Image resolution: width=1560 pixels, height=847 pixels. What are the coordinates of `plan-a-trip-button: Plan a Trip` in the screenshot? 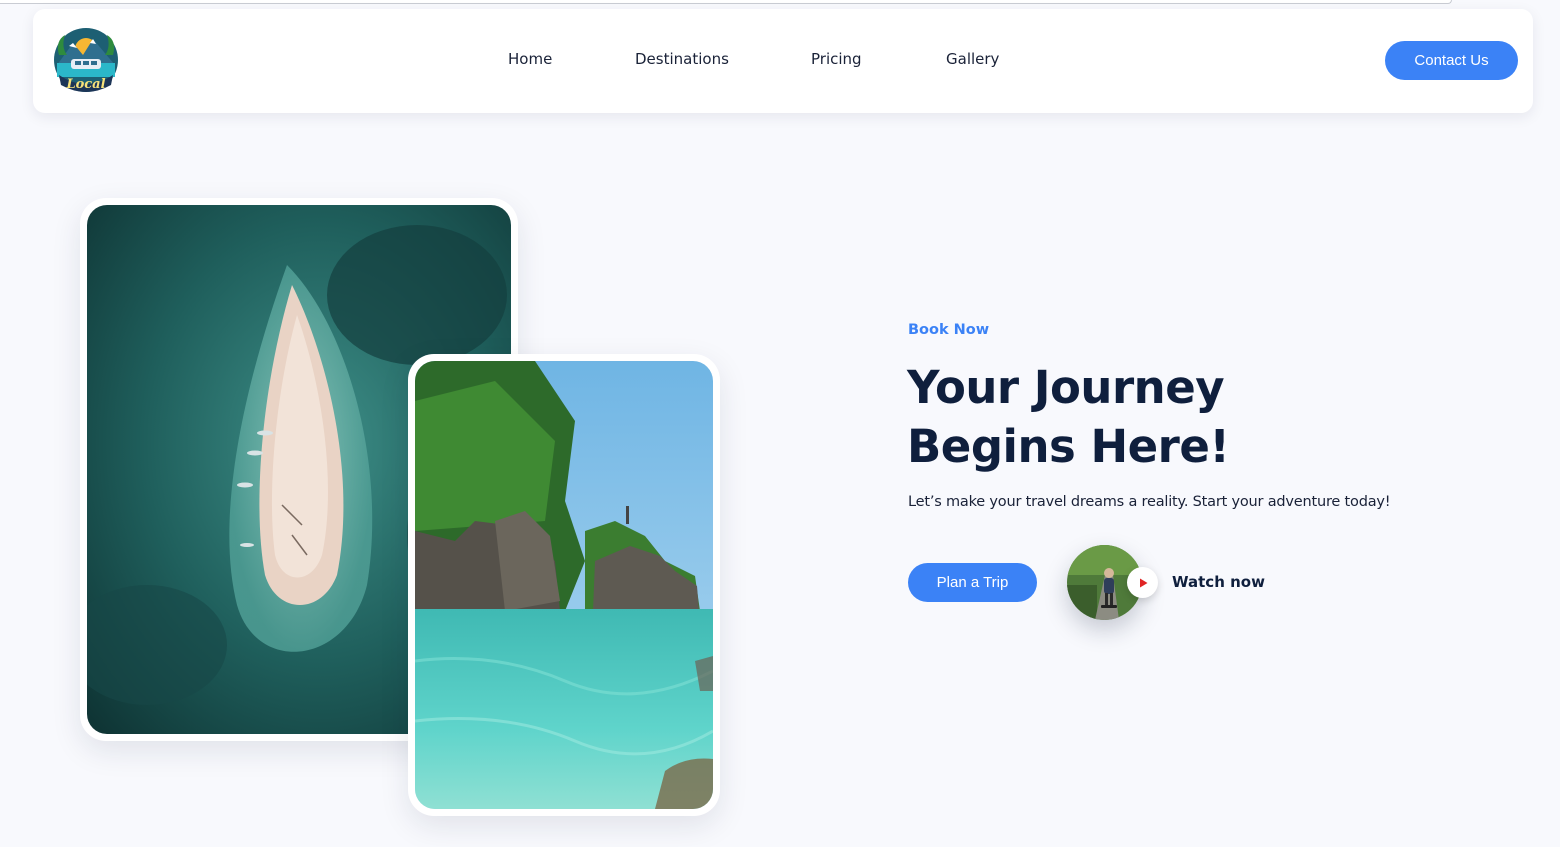 It's located at (972, 582).